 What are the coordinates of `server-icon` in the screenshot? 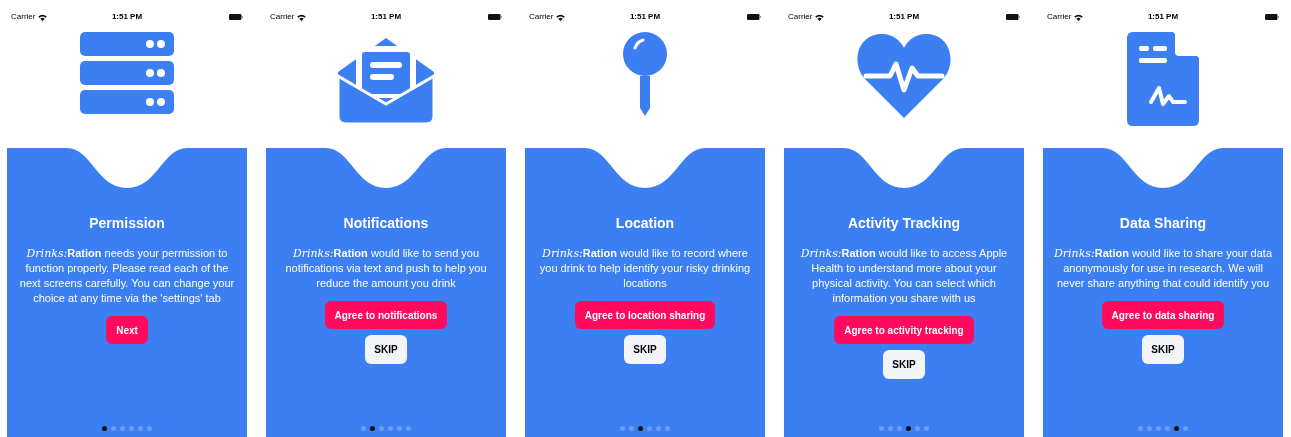 It's located at (127, 73).